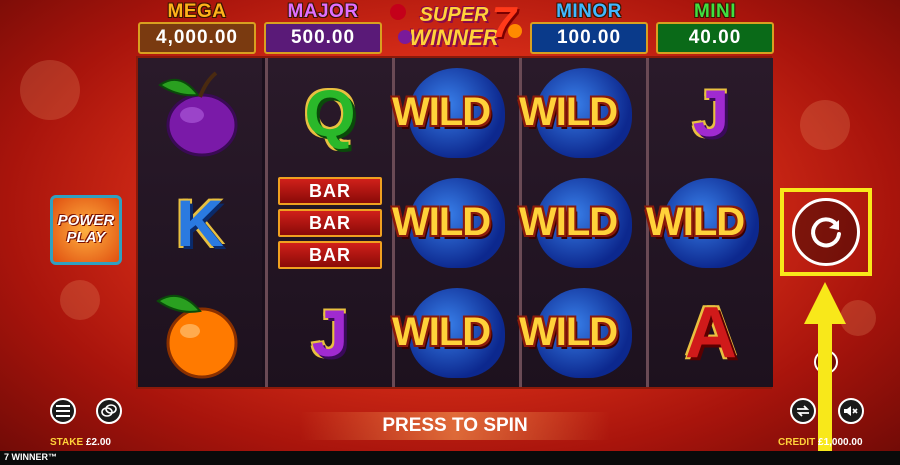  Describe the element at coordinates (715, 11) in the screenshot. I see `jackpot-title: MINI` at that location.